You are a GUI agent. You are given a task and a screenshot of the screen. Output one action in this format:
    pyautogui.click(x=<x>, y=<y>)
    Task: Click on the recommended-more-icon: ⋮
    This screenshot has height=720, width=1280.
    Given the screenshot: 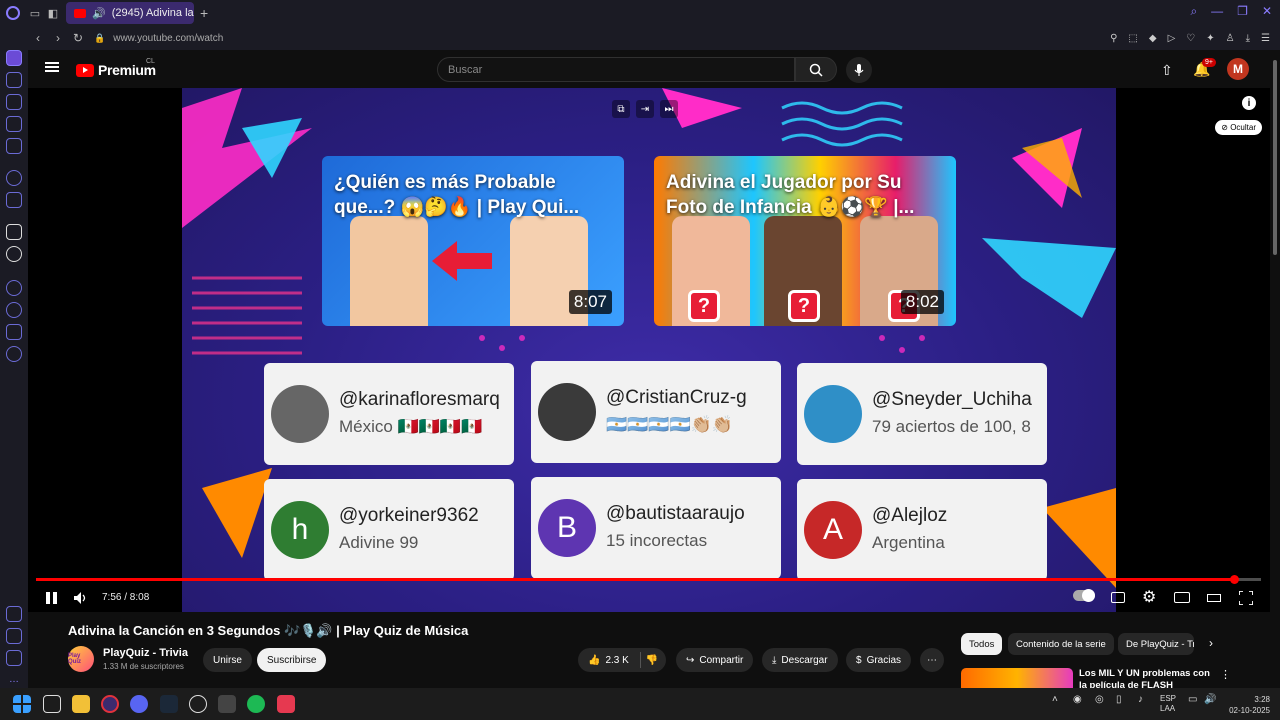 What is the action you would take?
    pyautogui.click(x=1225, y=674)
    